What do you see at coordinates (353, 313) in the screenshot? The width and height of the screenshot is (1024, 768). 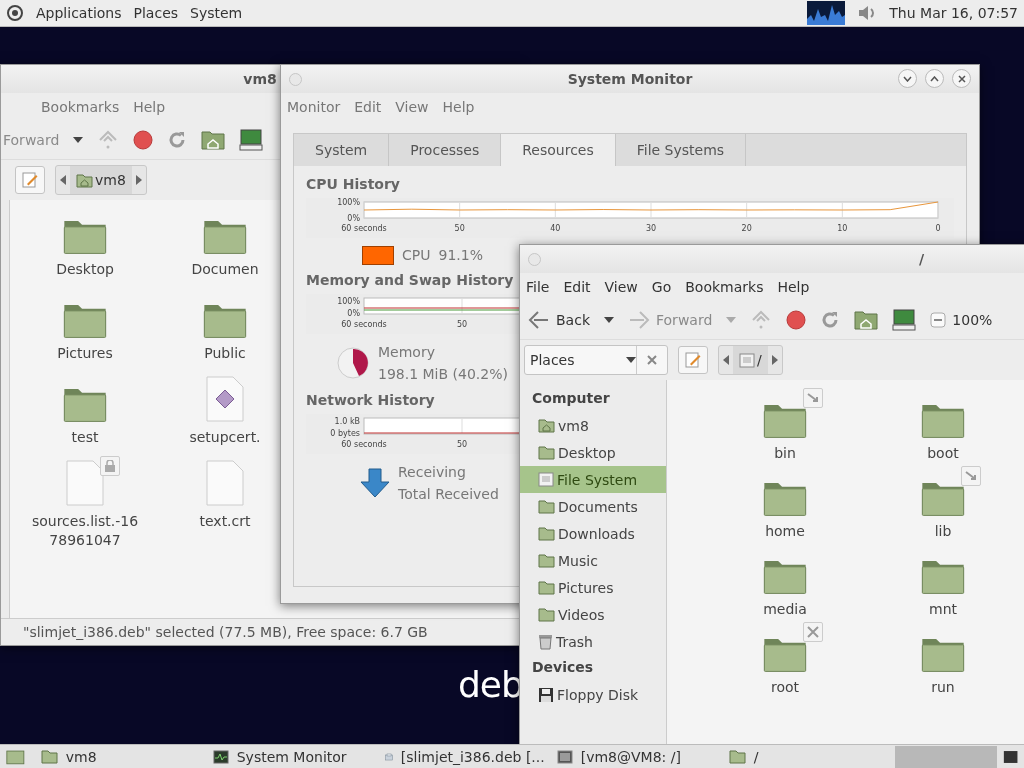 I see `axis-label: 0%` at bounding box center [353, 313].